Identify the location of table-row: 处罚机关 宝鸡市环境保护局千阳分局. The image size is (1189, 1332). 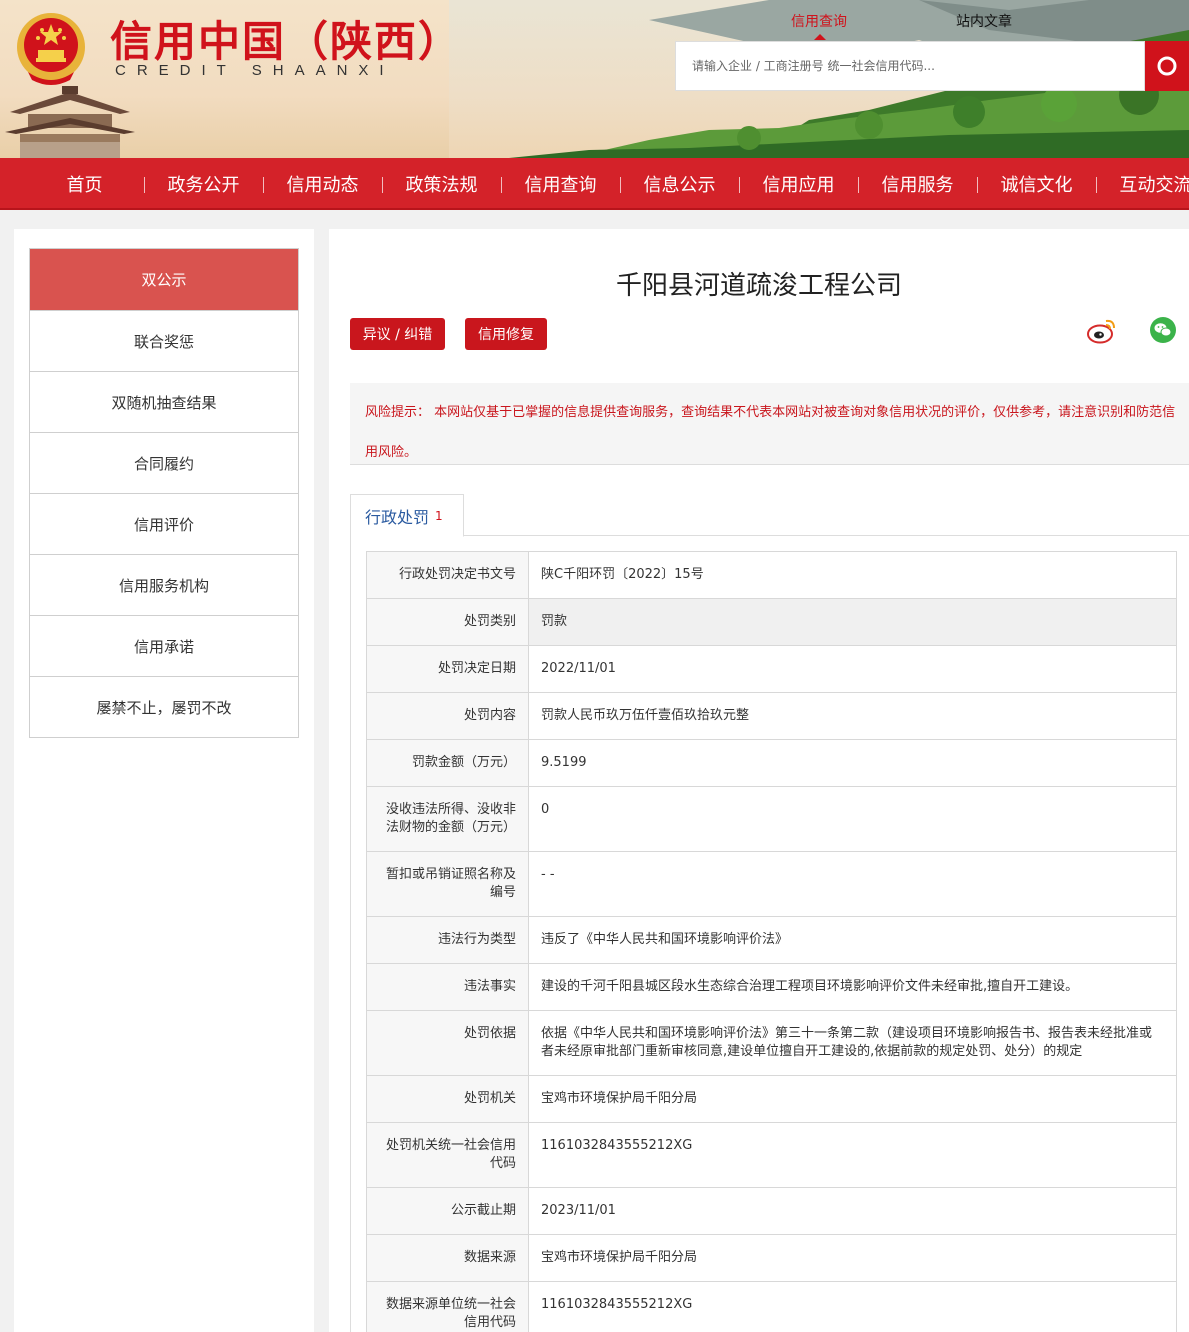
(771, 1099).